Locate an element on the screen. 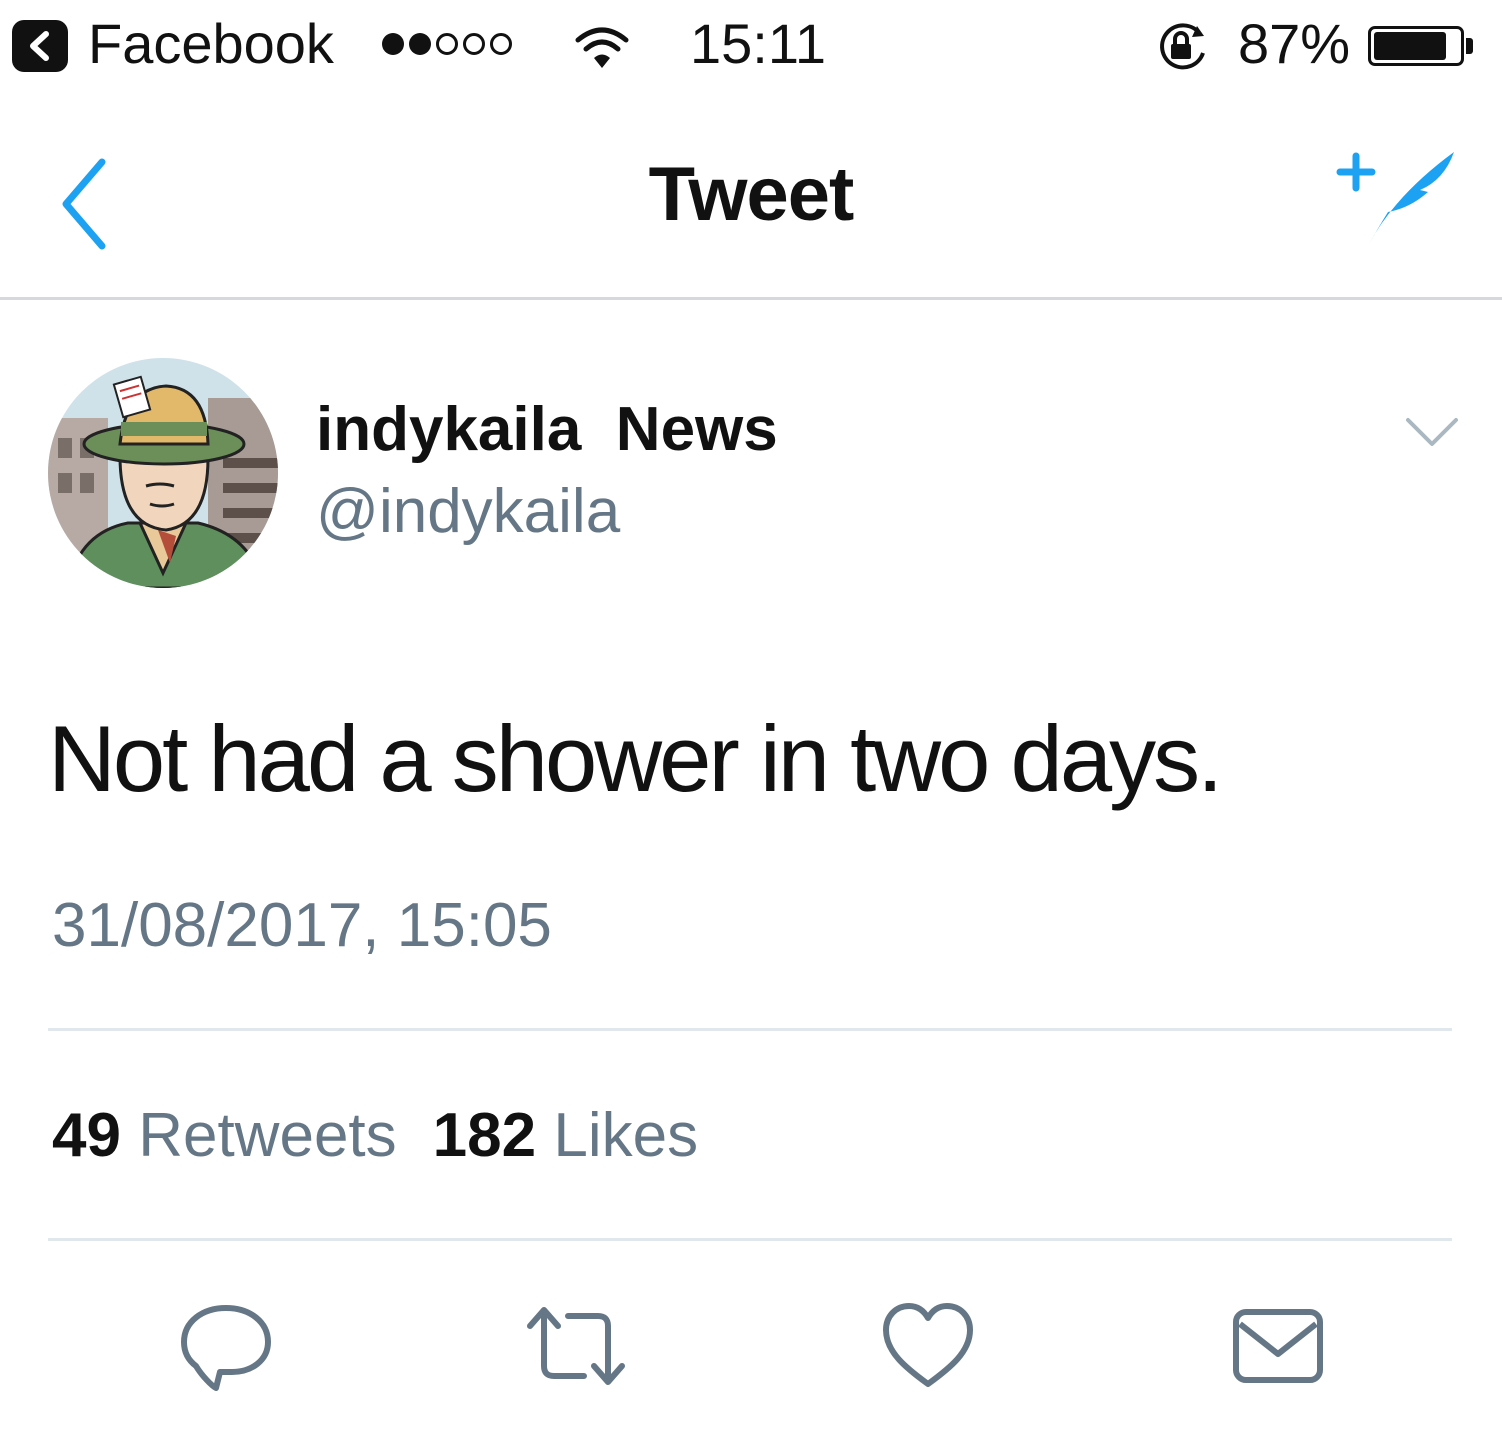 The width and height of the screenshot is (1502, 1429). likes-count: 182 is located at coordinates (484, 1135).